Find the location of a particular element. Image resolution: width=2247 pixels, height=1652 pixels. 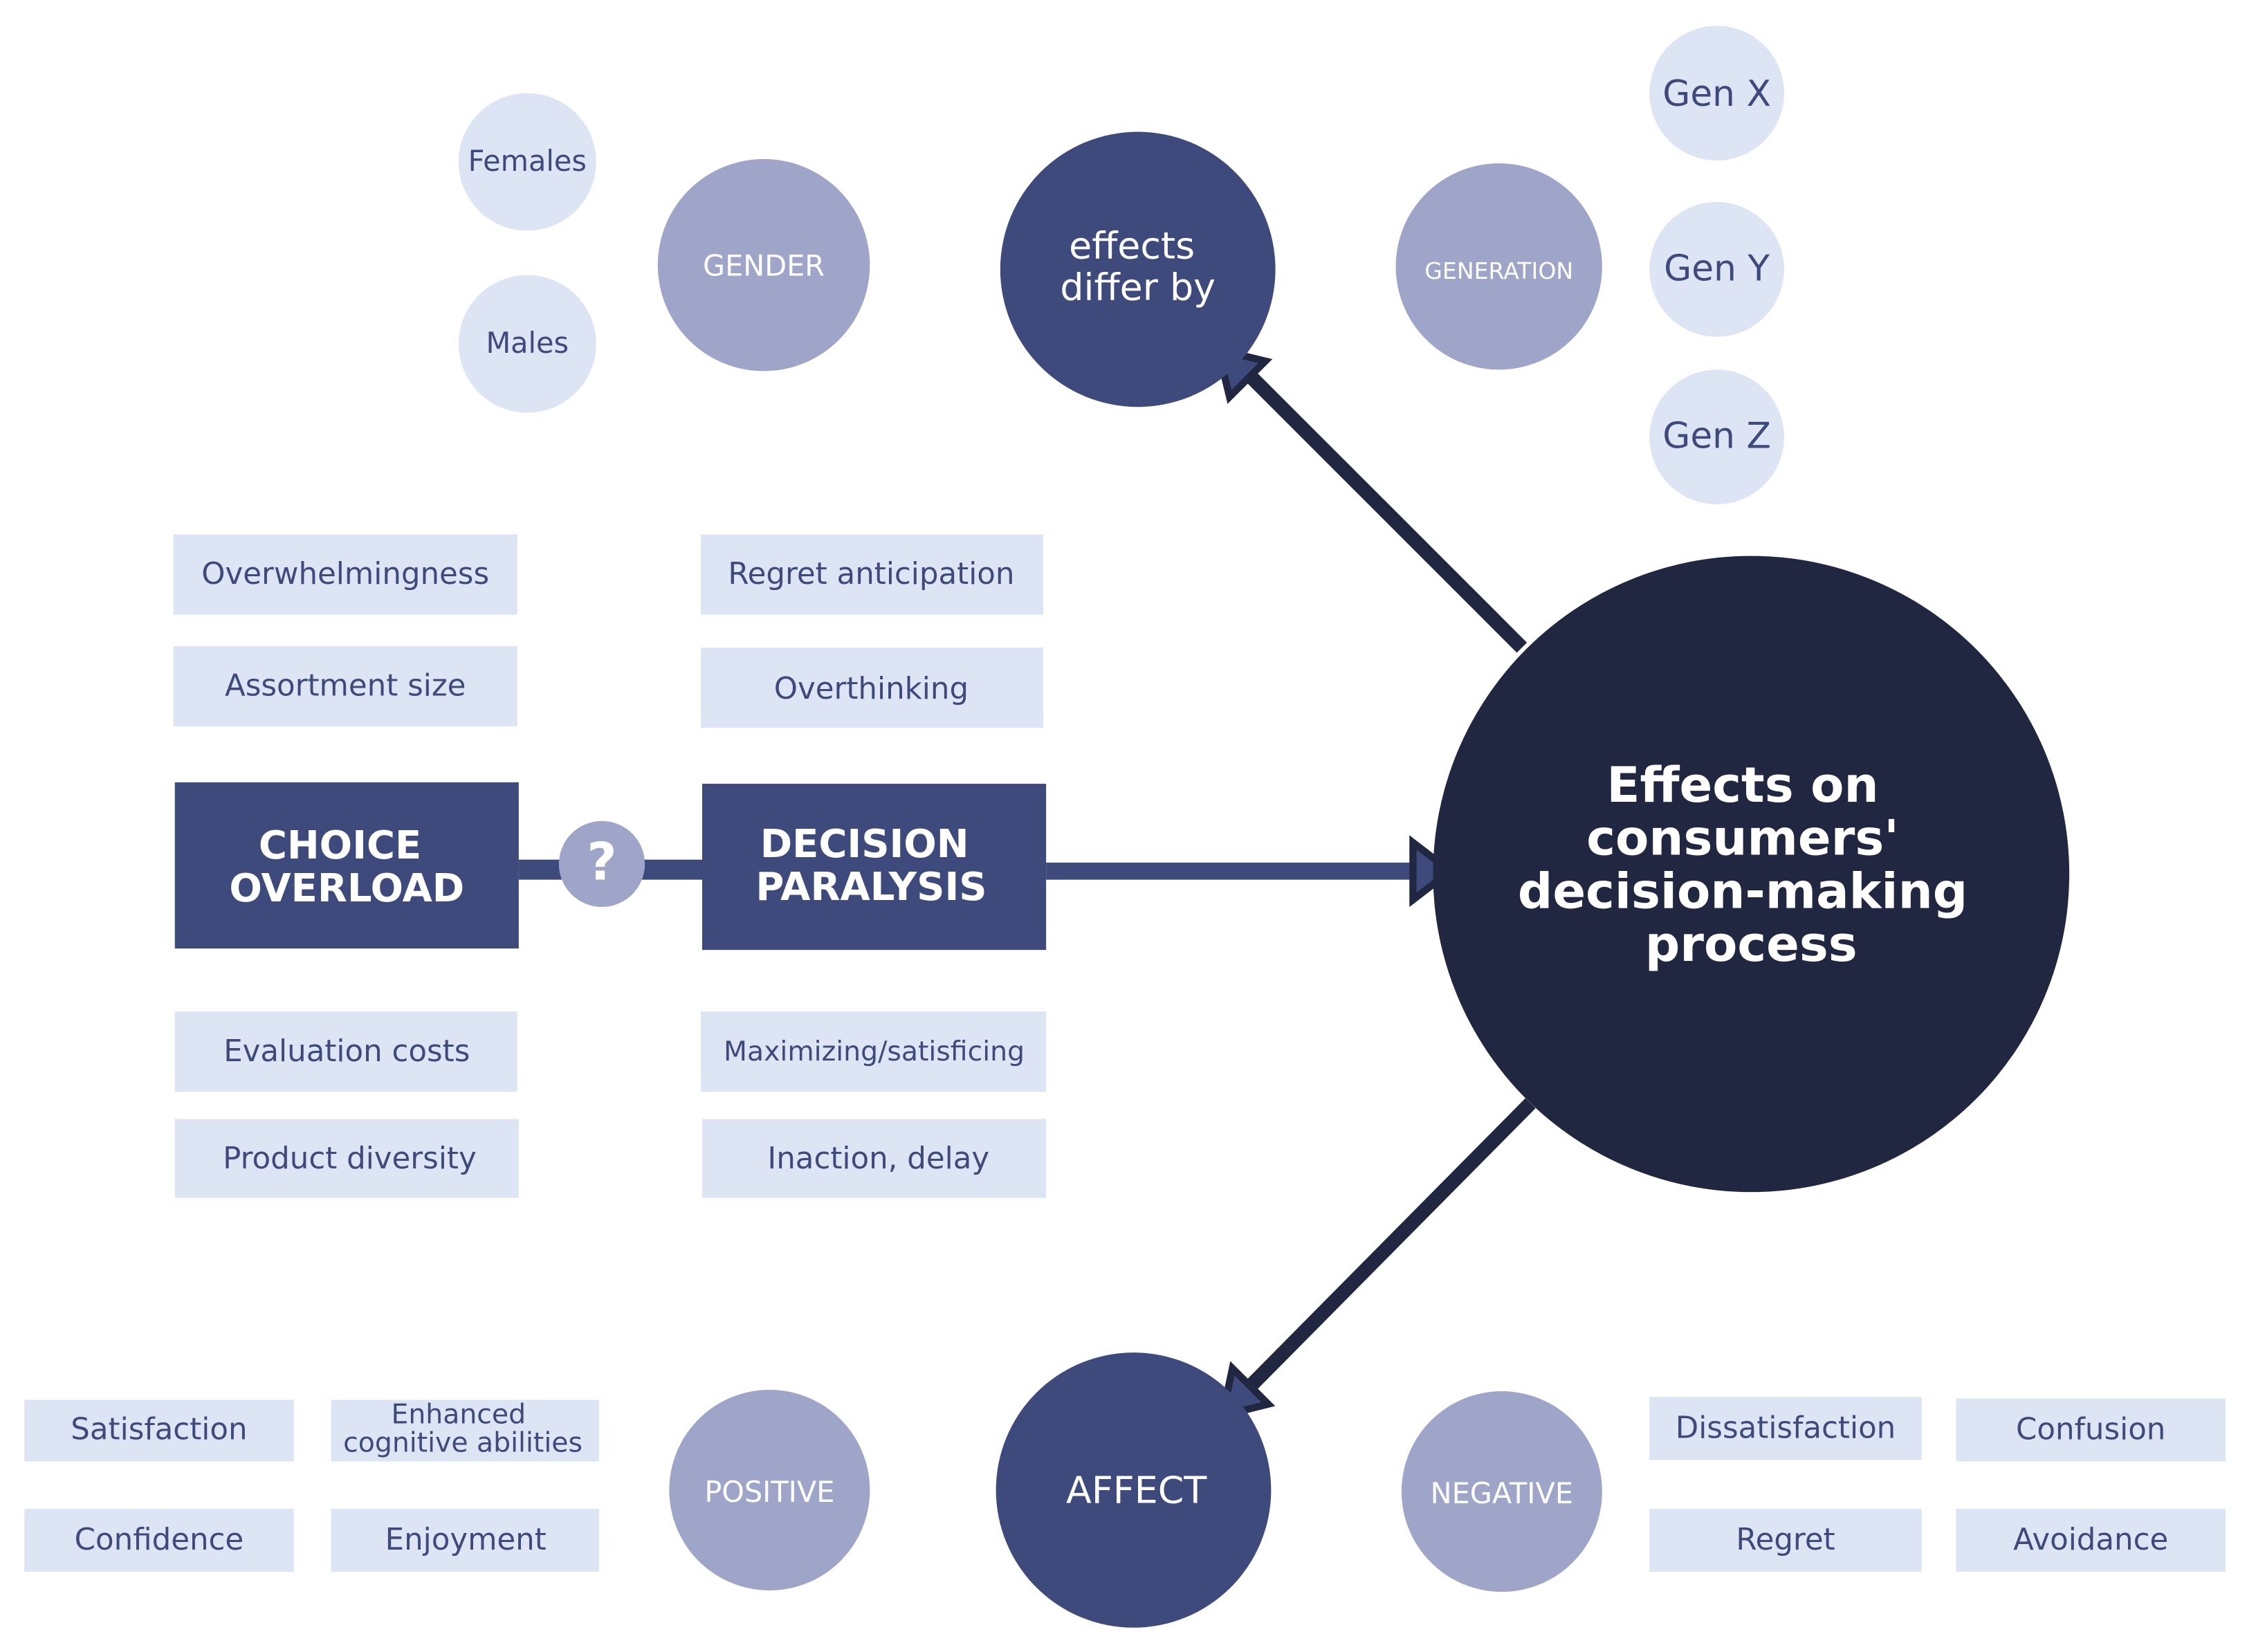

gen-x-label: Gen X is located at coordinates (1716, 94).